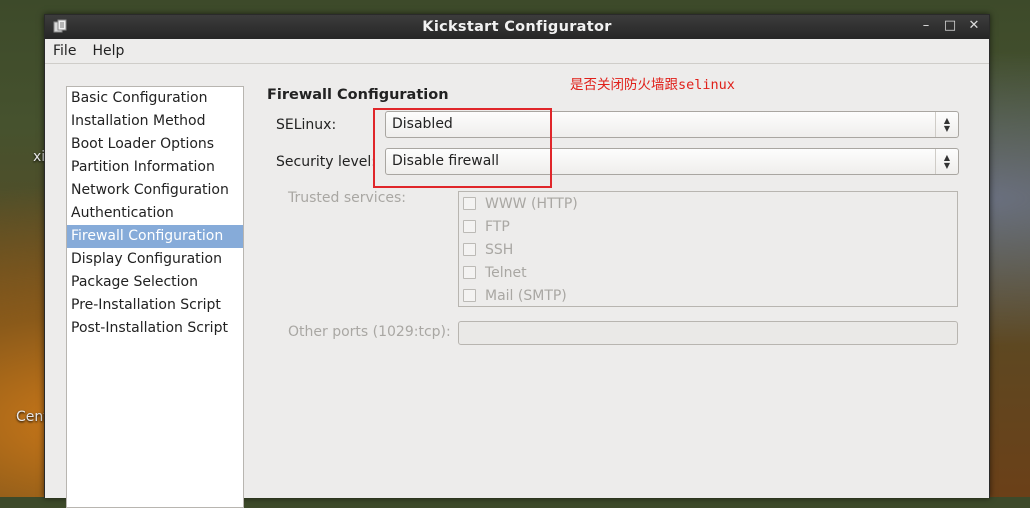 The image size is (1030, 508). What do you see at coordinates (369, 332) in the screenshot?
I see `other-ports-label: Other ports (1029:tcp):` at bounding box center [369, 332].